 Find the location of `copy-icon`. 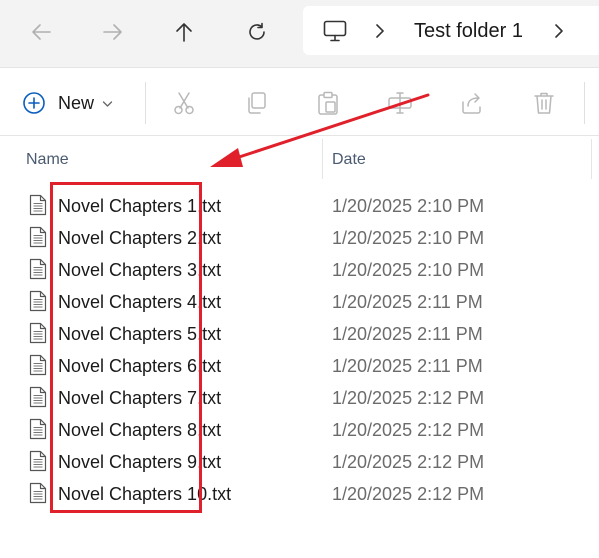

copy-icon is located at coordinates (256, 103).